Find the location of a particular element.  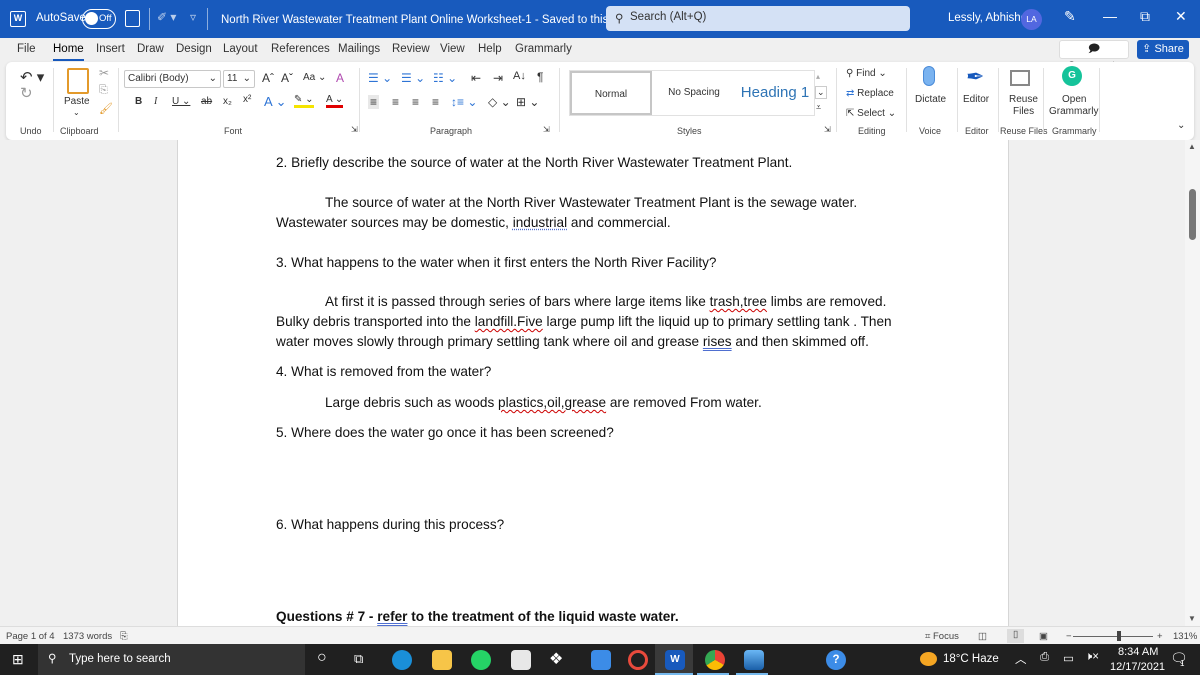

battery-icon: ▭ is located at coordinates (1068, 658).